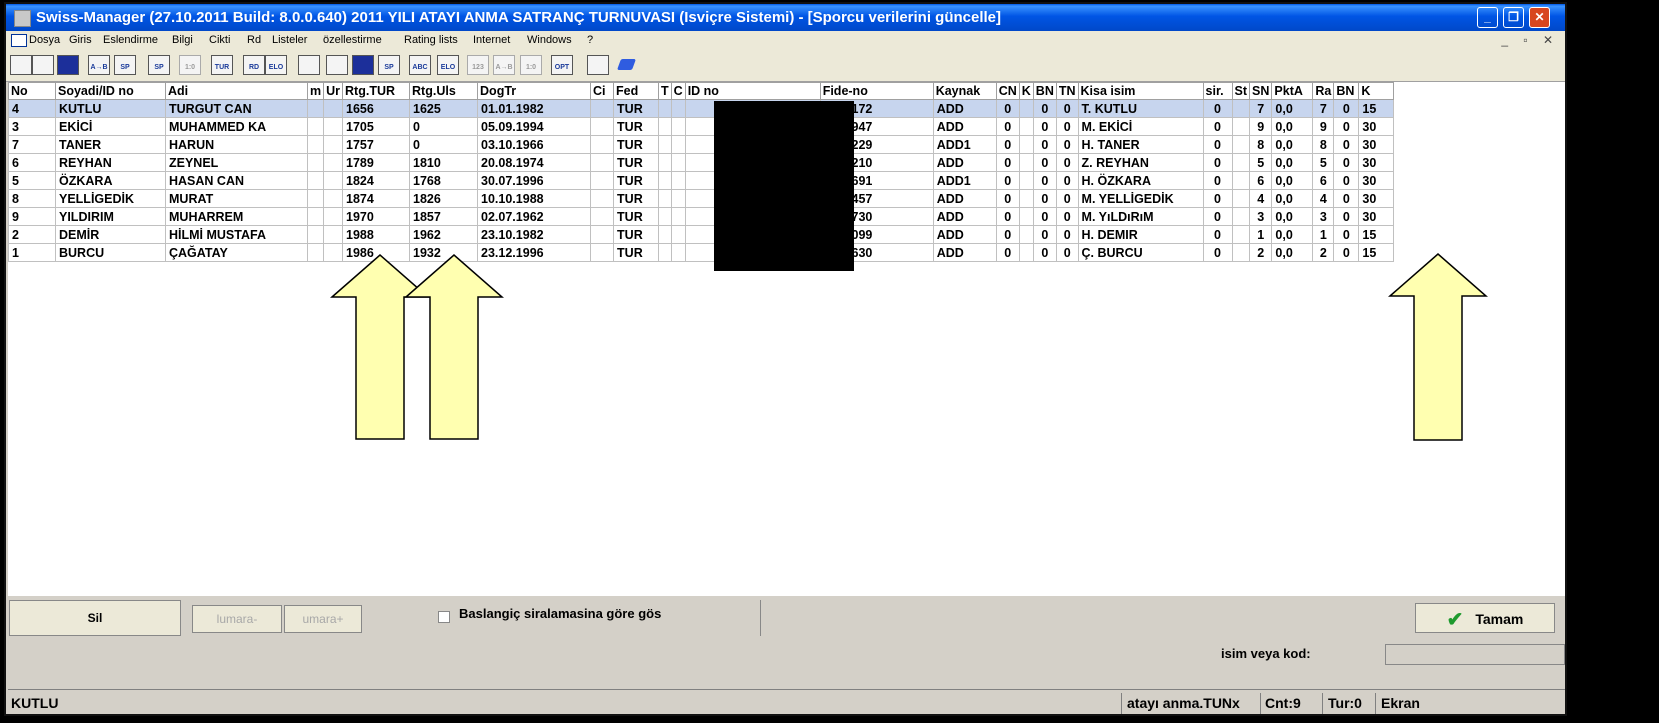 This screenshot has height=723, width=1659. What do you see at coordinates (376, 91) in the screenshot?
I see `column-header: Rtg.TUR` at bounding box center [376, 91].